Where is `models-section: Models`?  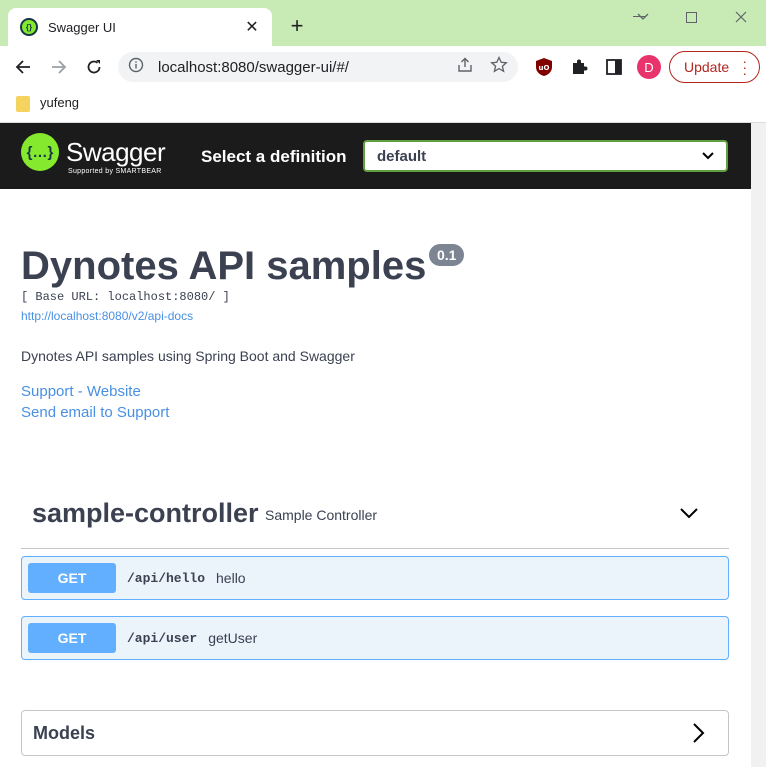
models-section: Models is located at coordinates (375, 733).